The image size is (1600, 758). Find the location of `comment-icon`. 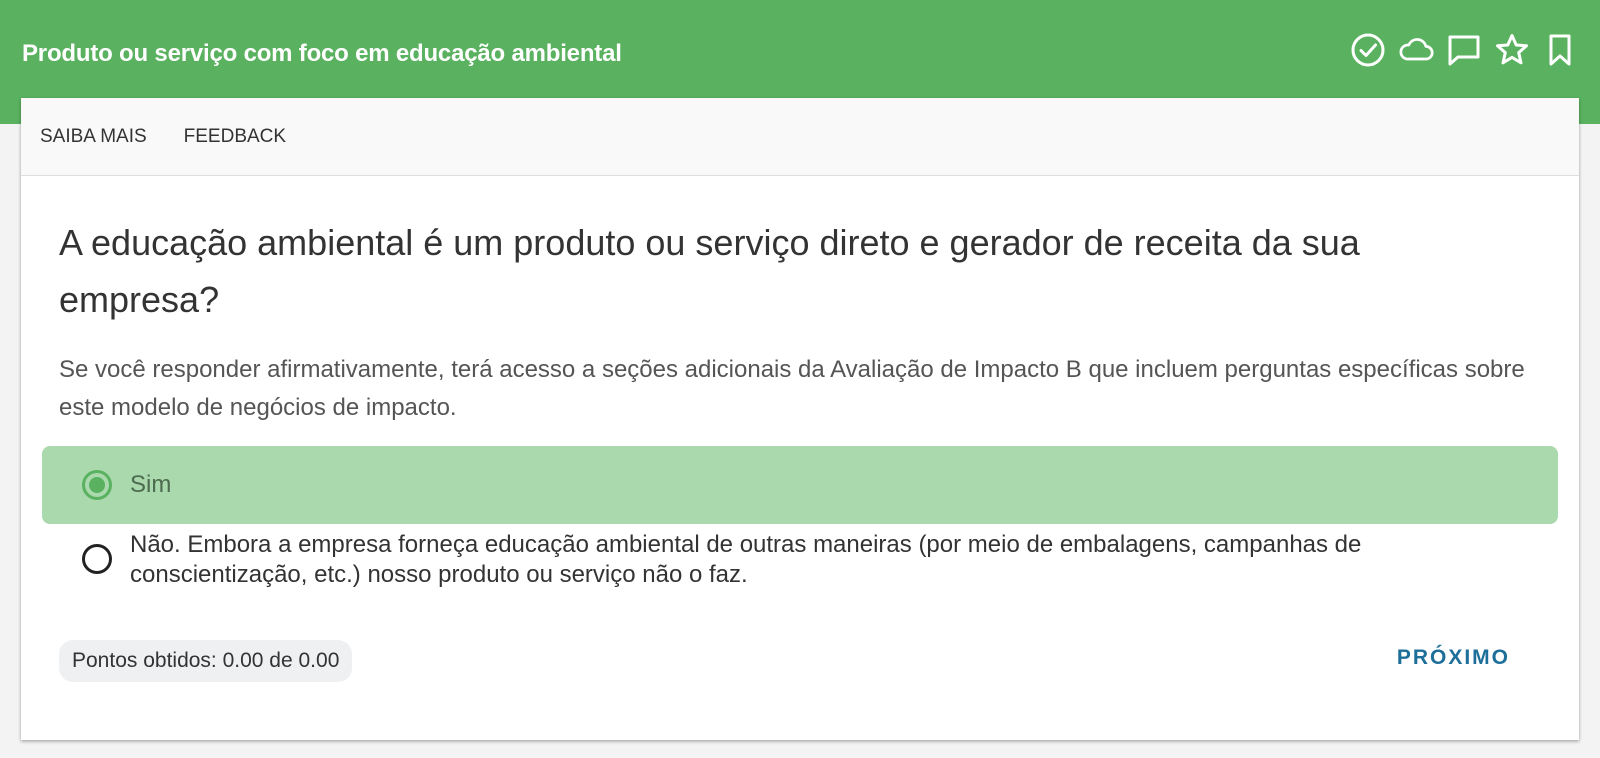

comment-icon is located at coordinates (1464, 50).